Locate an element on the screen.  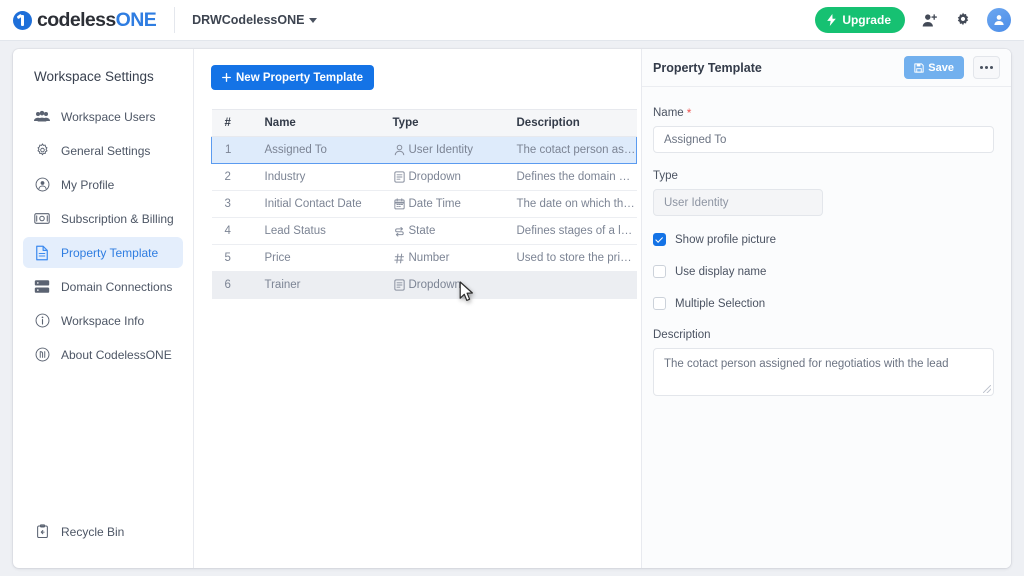
resize-handle-icon is located at coordinates (987, 389).